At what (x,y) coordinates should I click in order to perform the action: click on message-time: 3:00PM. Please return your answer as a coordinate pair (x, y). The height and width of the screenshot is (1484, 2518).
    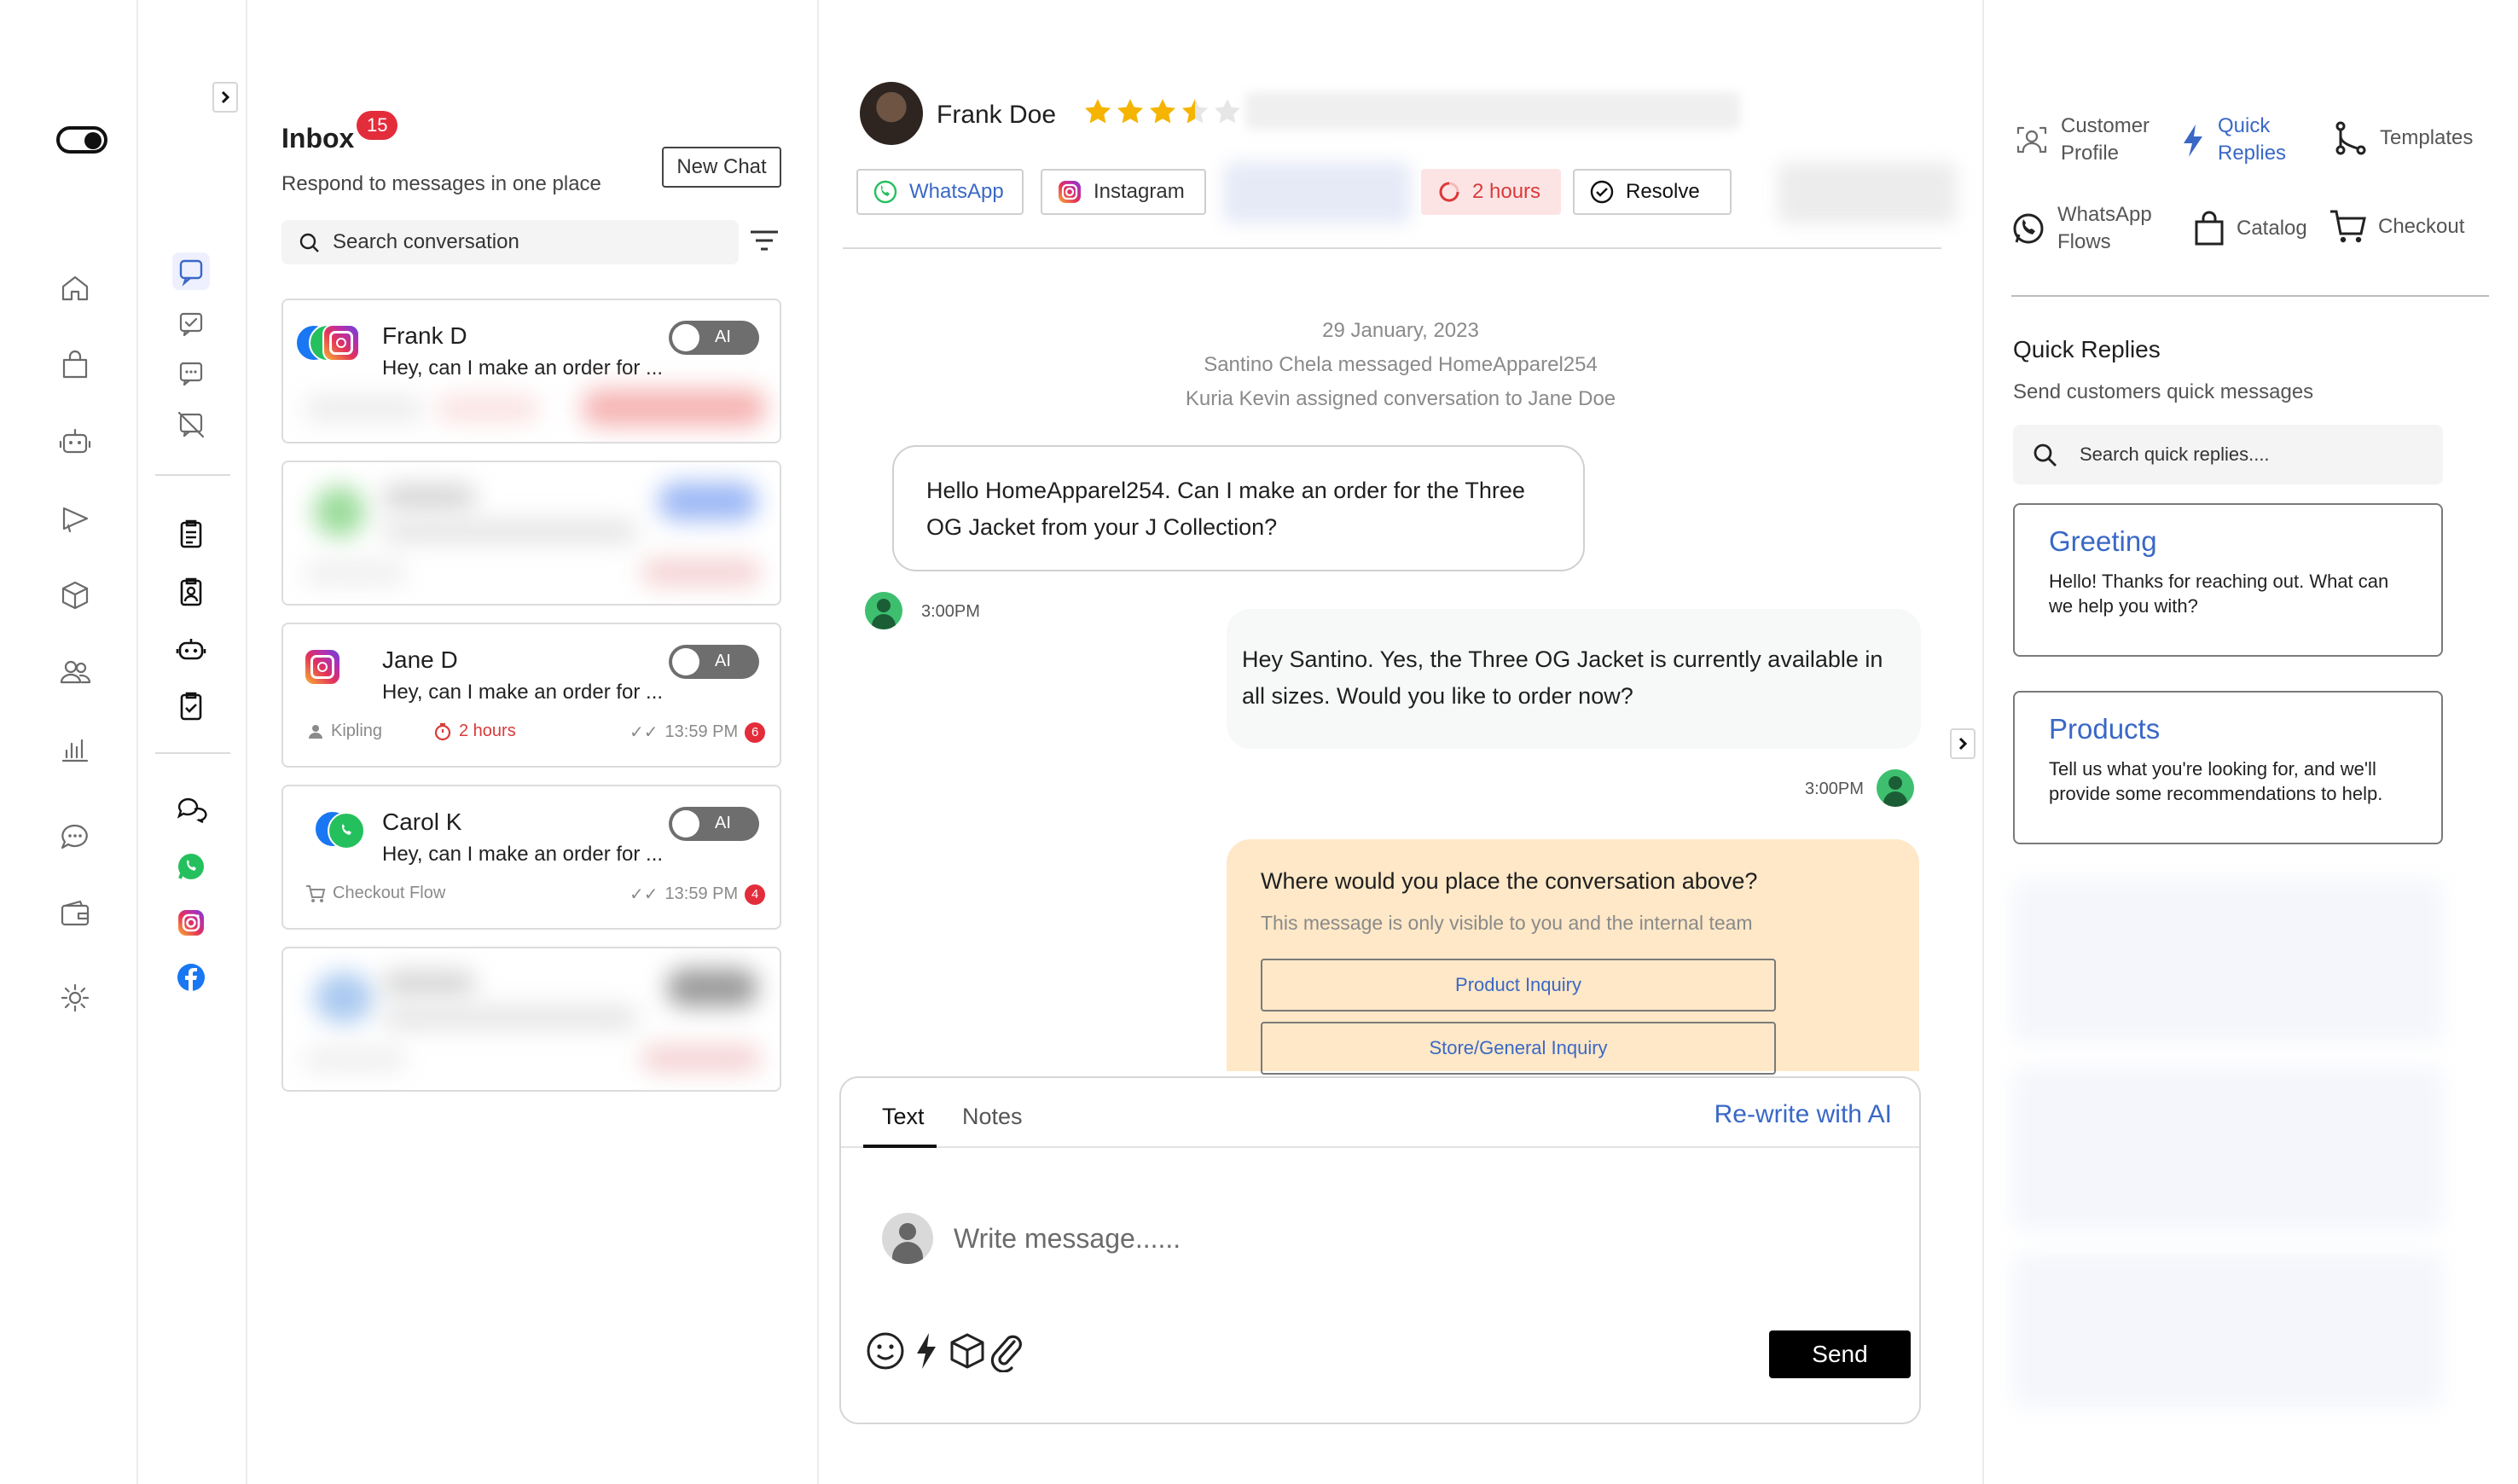
    Looking at the image, I should click on (1834, 789).